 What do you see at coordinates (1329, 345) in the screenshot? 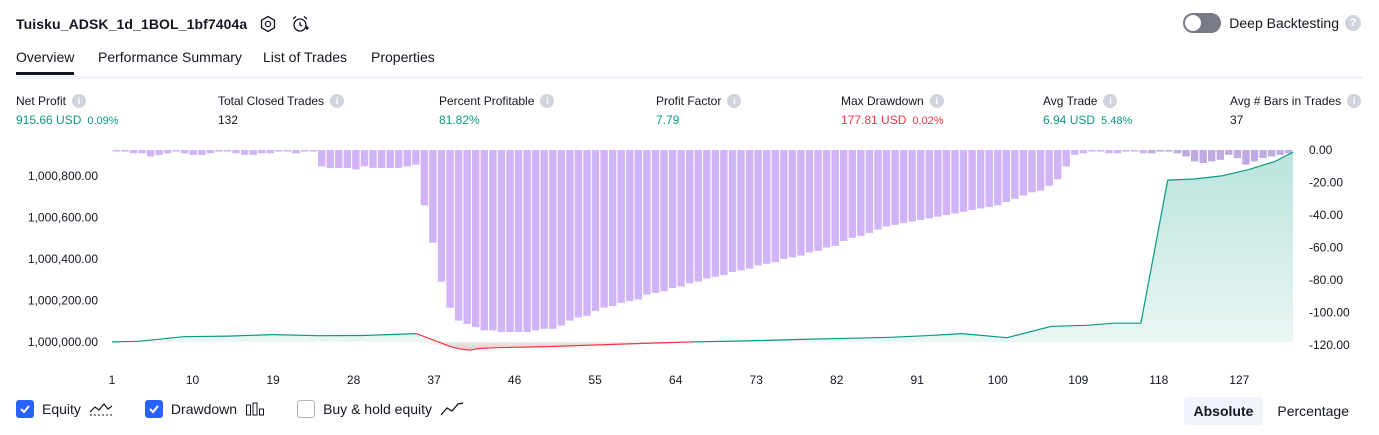
I see `right-axis-tick: -120.00` at bounding box center [1329, 345].